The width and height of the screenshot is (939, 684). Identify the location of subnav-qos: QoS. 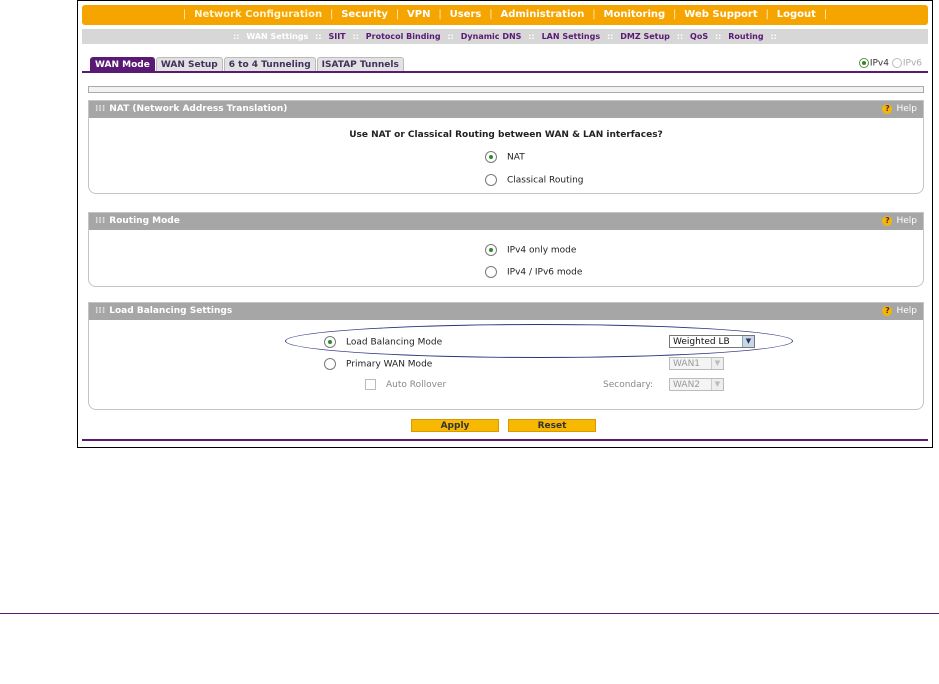
(699, 36).